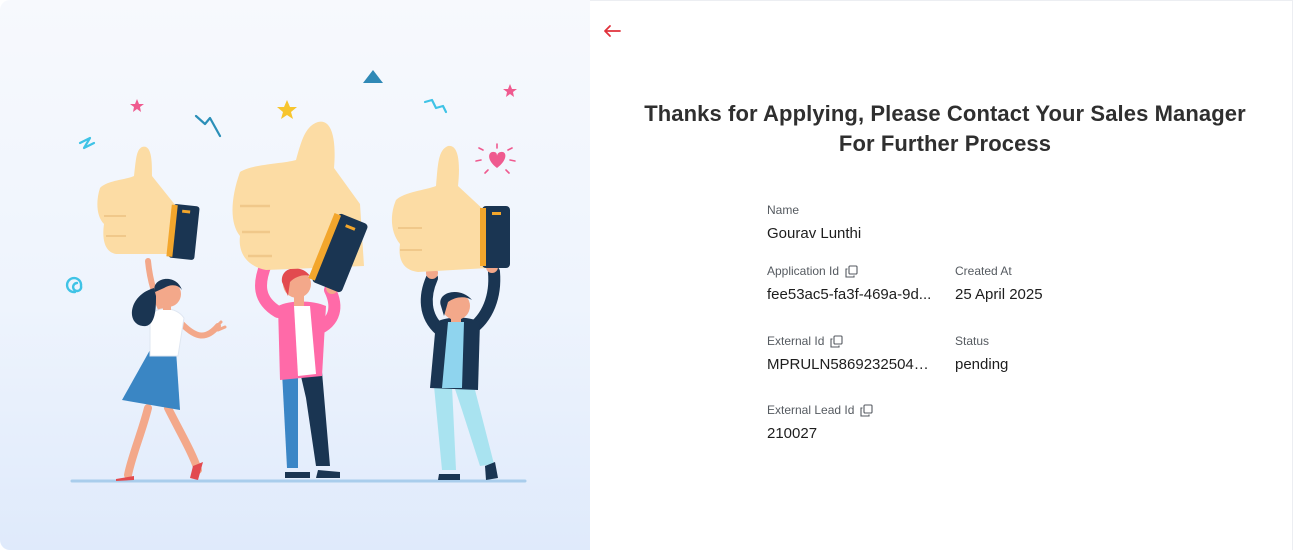 This screenshot has height=550, width=1293. I want to click on name-value: Gourav Lunthi, so click(814, 233).